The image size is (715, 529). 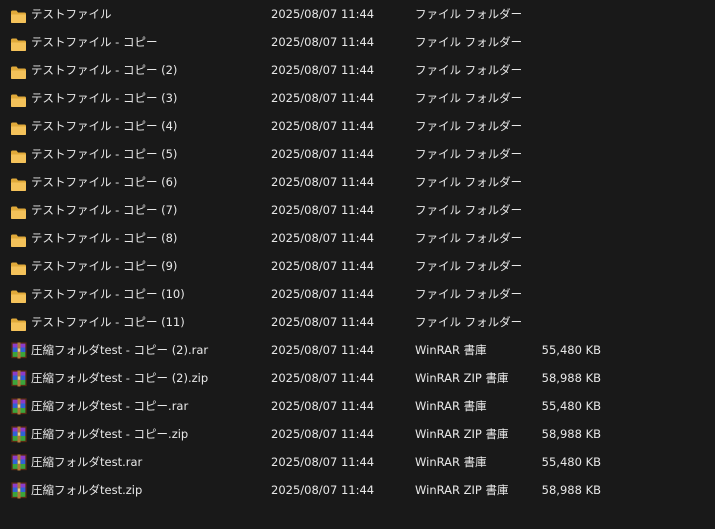 I want to click on file-name: テストファイル - コピー (4), so click(x=104, y=126).